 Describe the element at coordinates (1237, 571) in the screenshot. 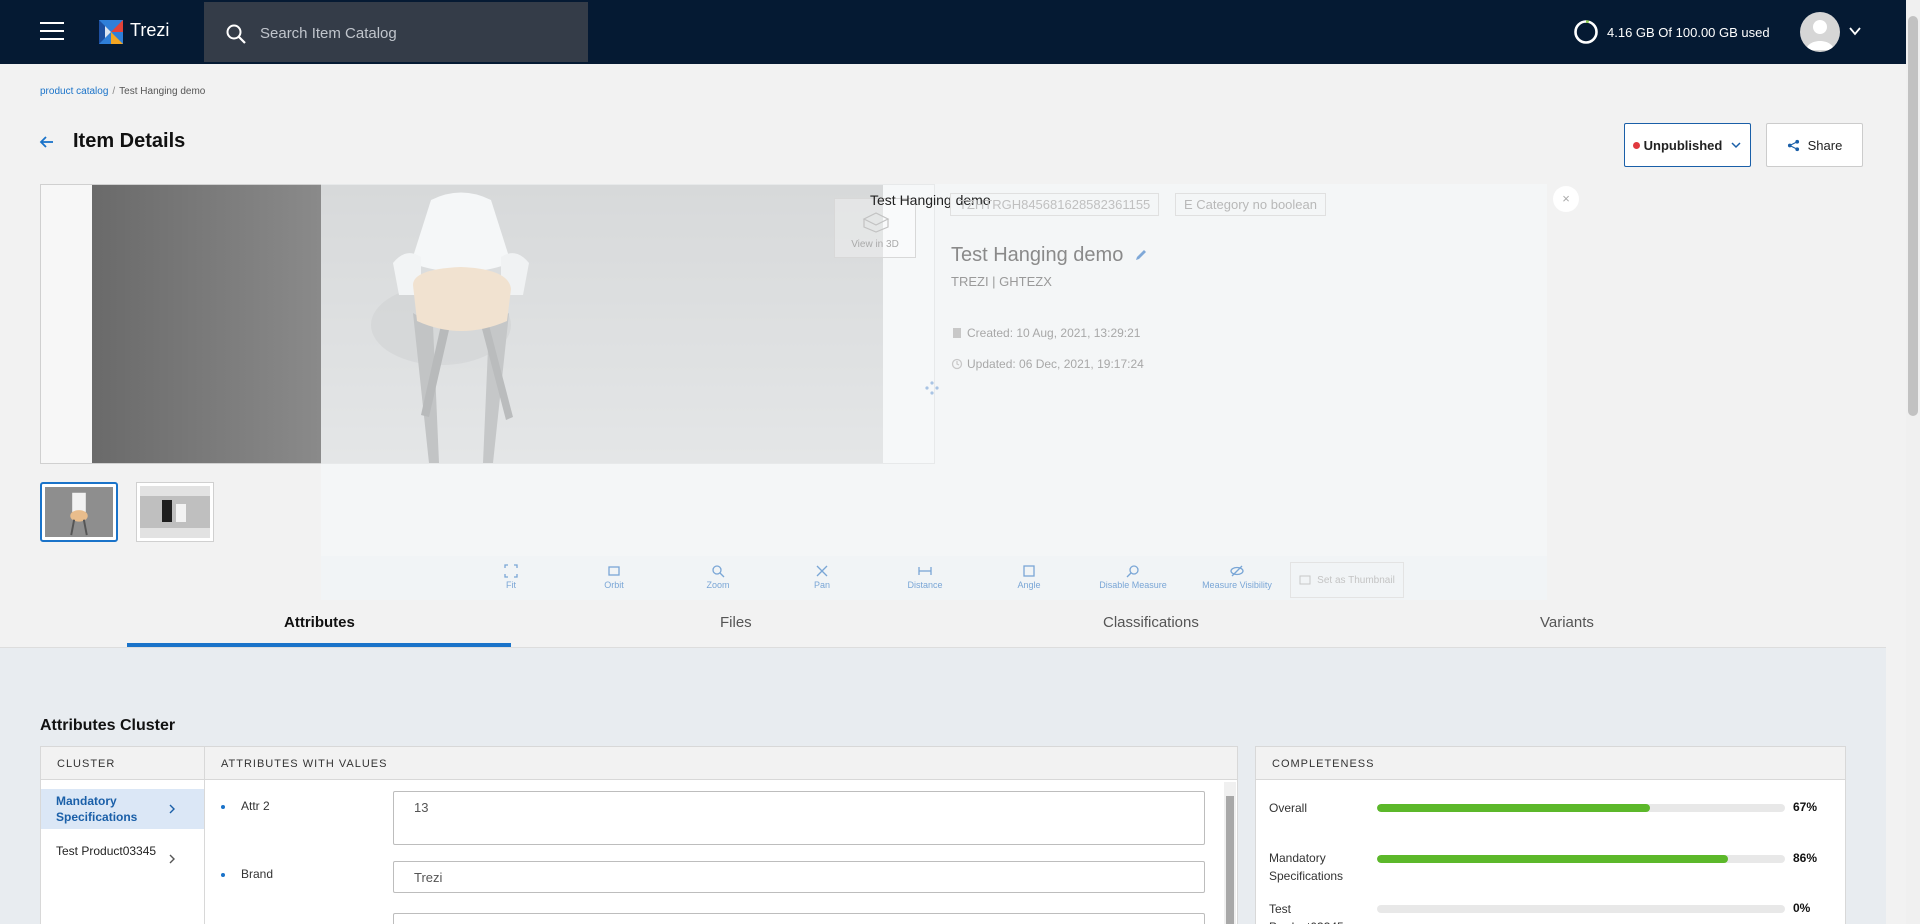

I see `eye-off-icon` at that location.